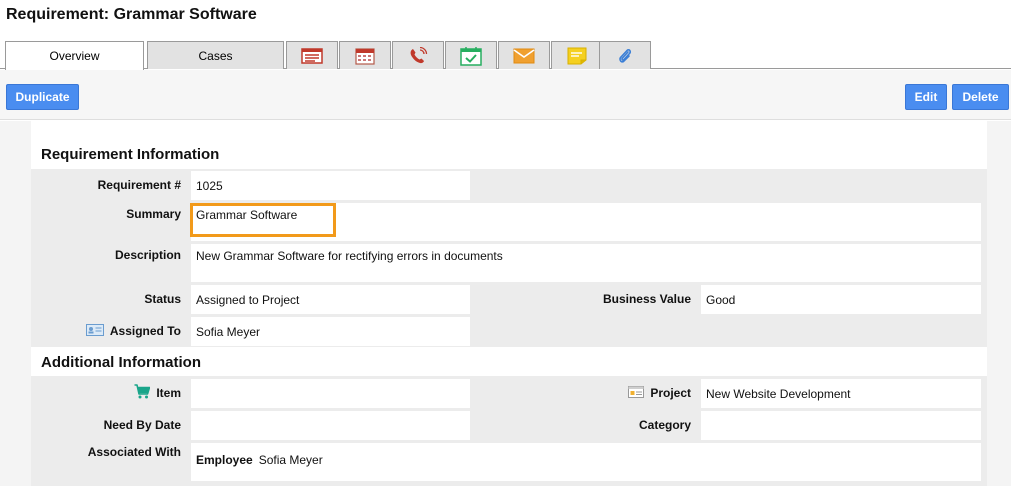 The height and width of the screenshot is (486, 1011). I want to click on toolbar: Duplicate Edit Delete, so click(505, 95).